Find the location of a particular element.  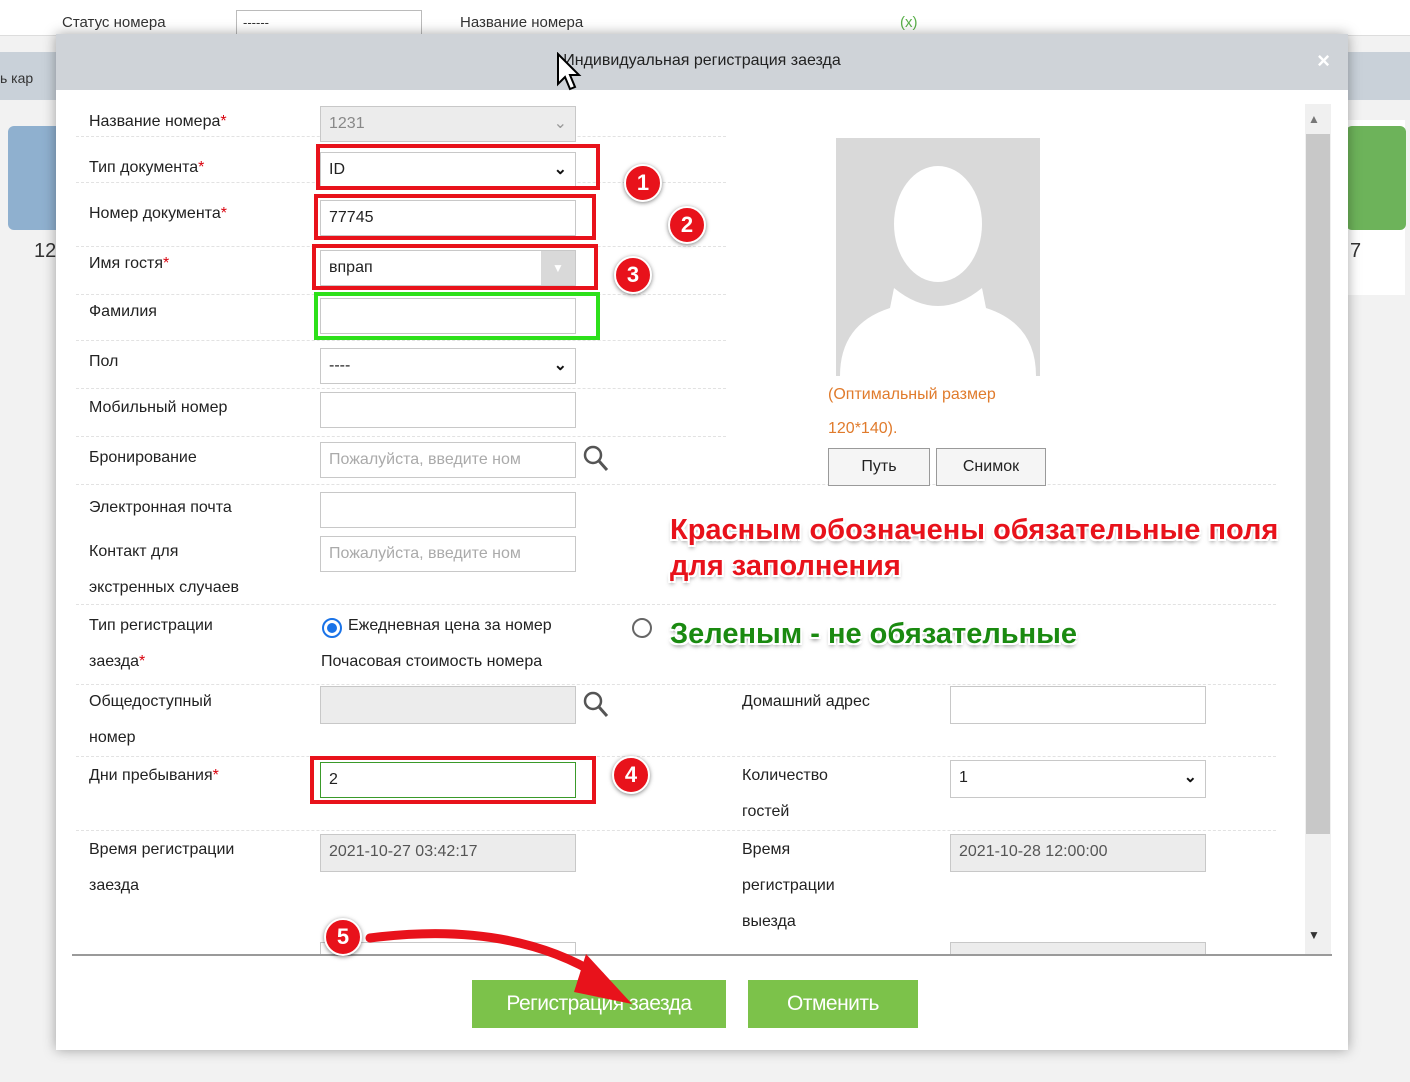

booking-input: Пожалуйста, введите ном is located at coordinates (448, 460).